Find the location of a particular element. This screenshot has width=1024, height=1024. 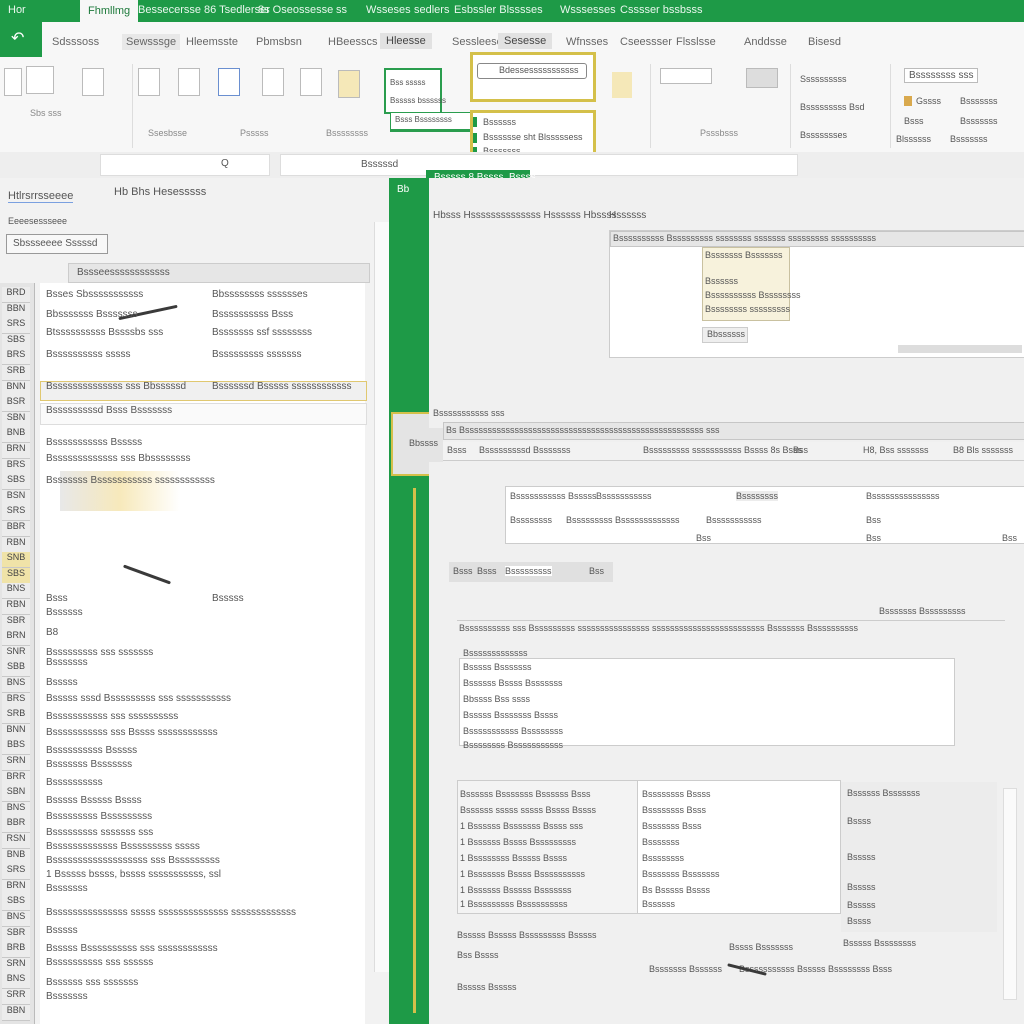

table-cell: Bssssssss Bsss is located at coordinates (674, 810).